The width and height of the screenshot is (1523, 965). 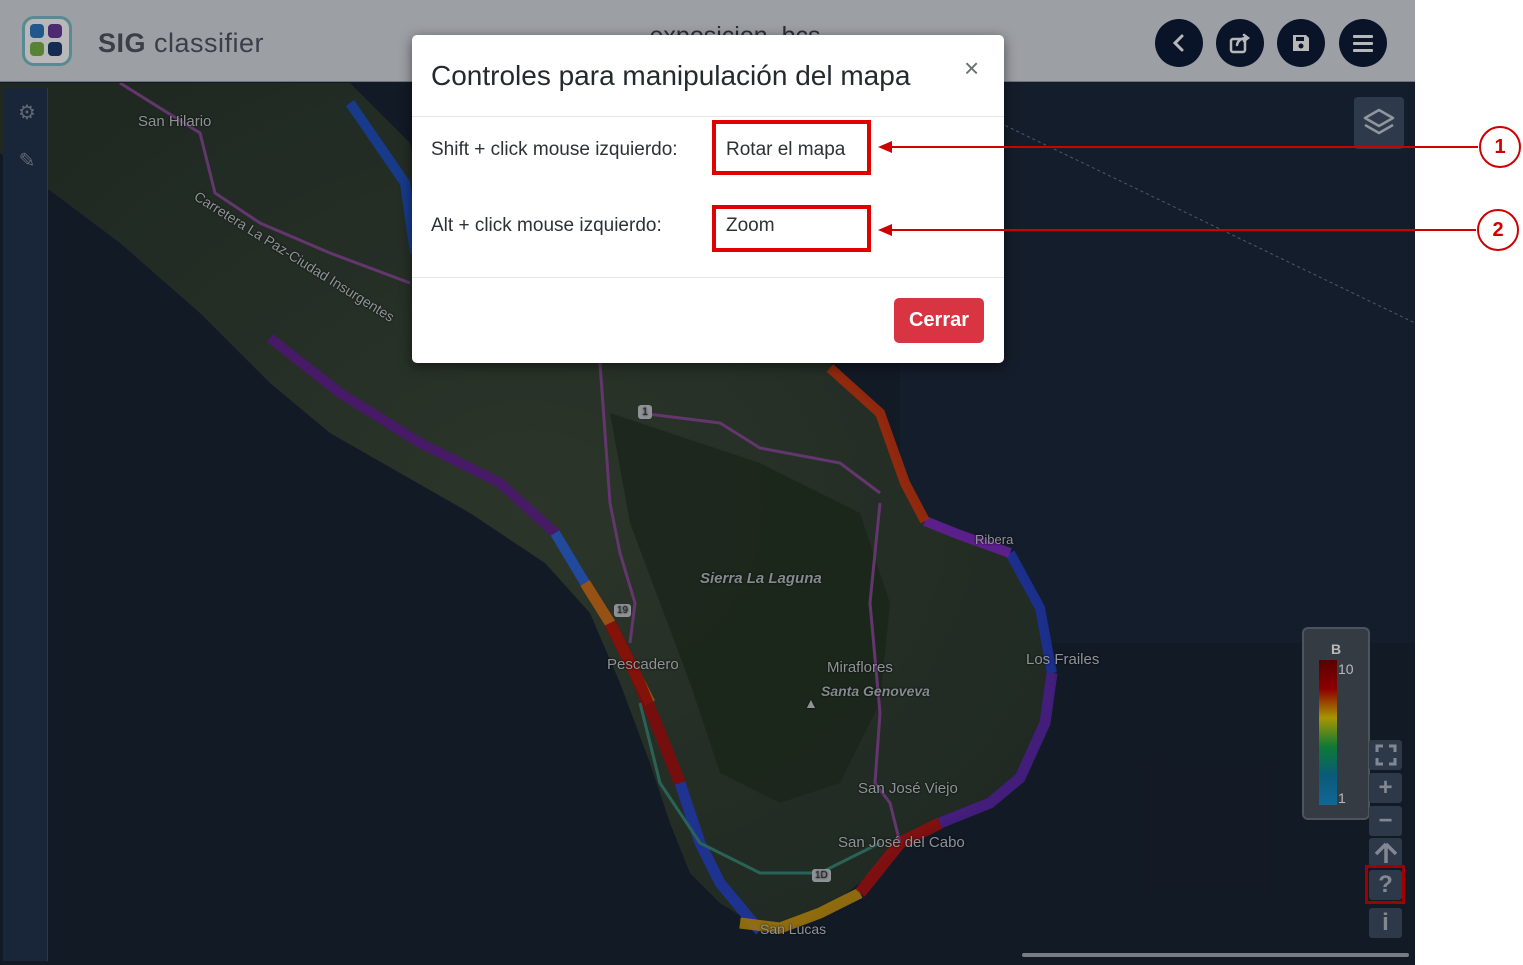 What do you see at coordinates (1500, 147) in the screenshot?
I see `annotation-number-1: 1` at bounding box center [1500, 147].